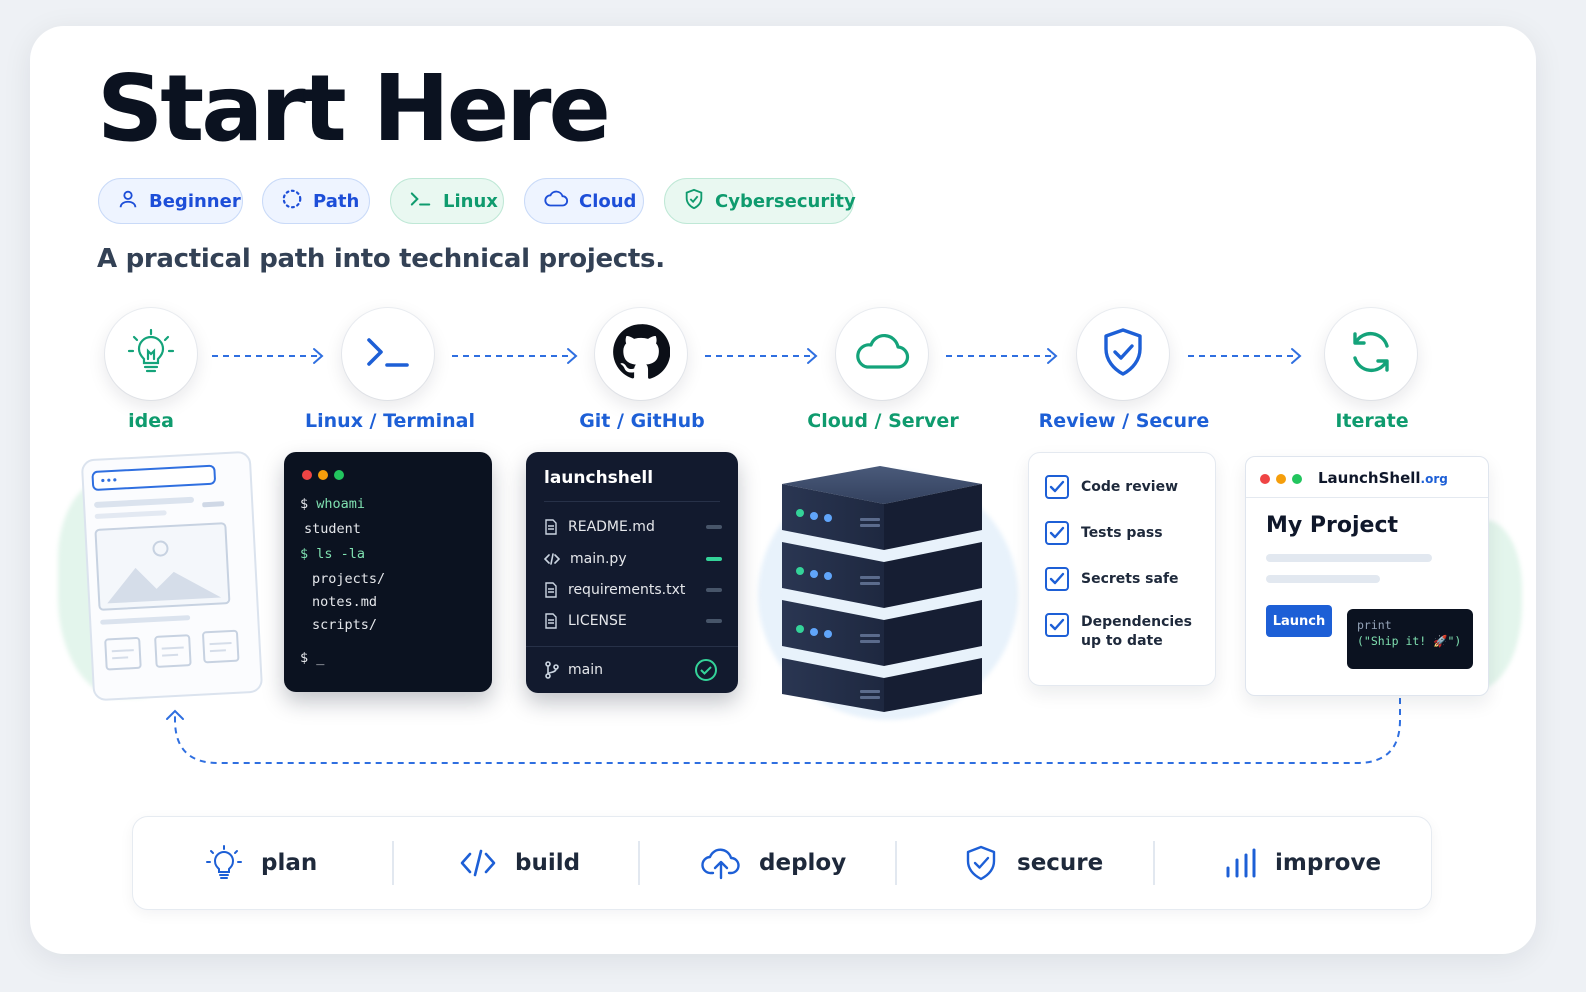  I want to click on wireframe-sketch-illustration, so click(172, 576).